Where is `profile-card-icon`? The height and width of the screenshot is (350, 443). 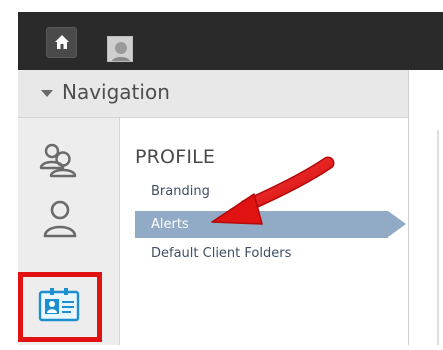 profile-card-icon is located at coordinates (59, 305).